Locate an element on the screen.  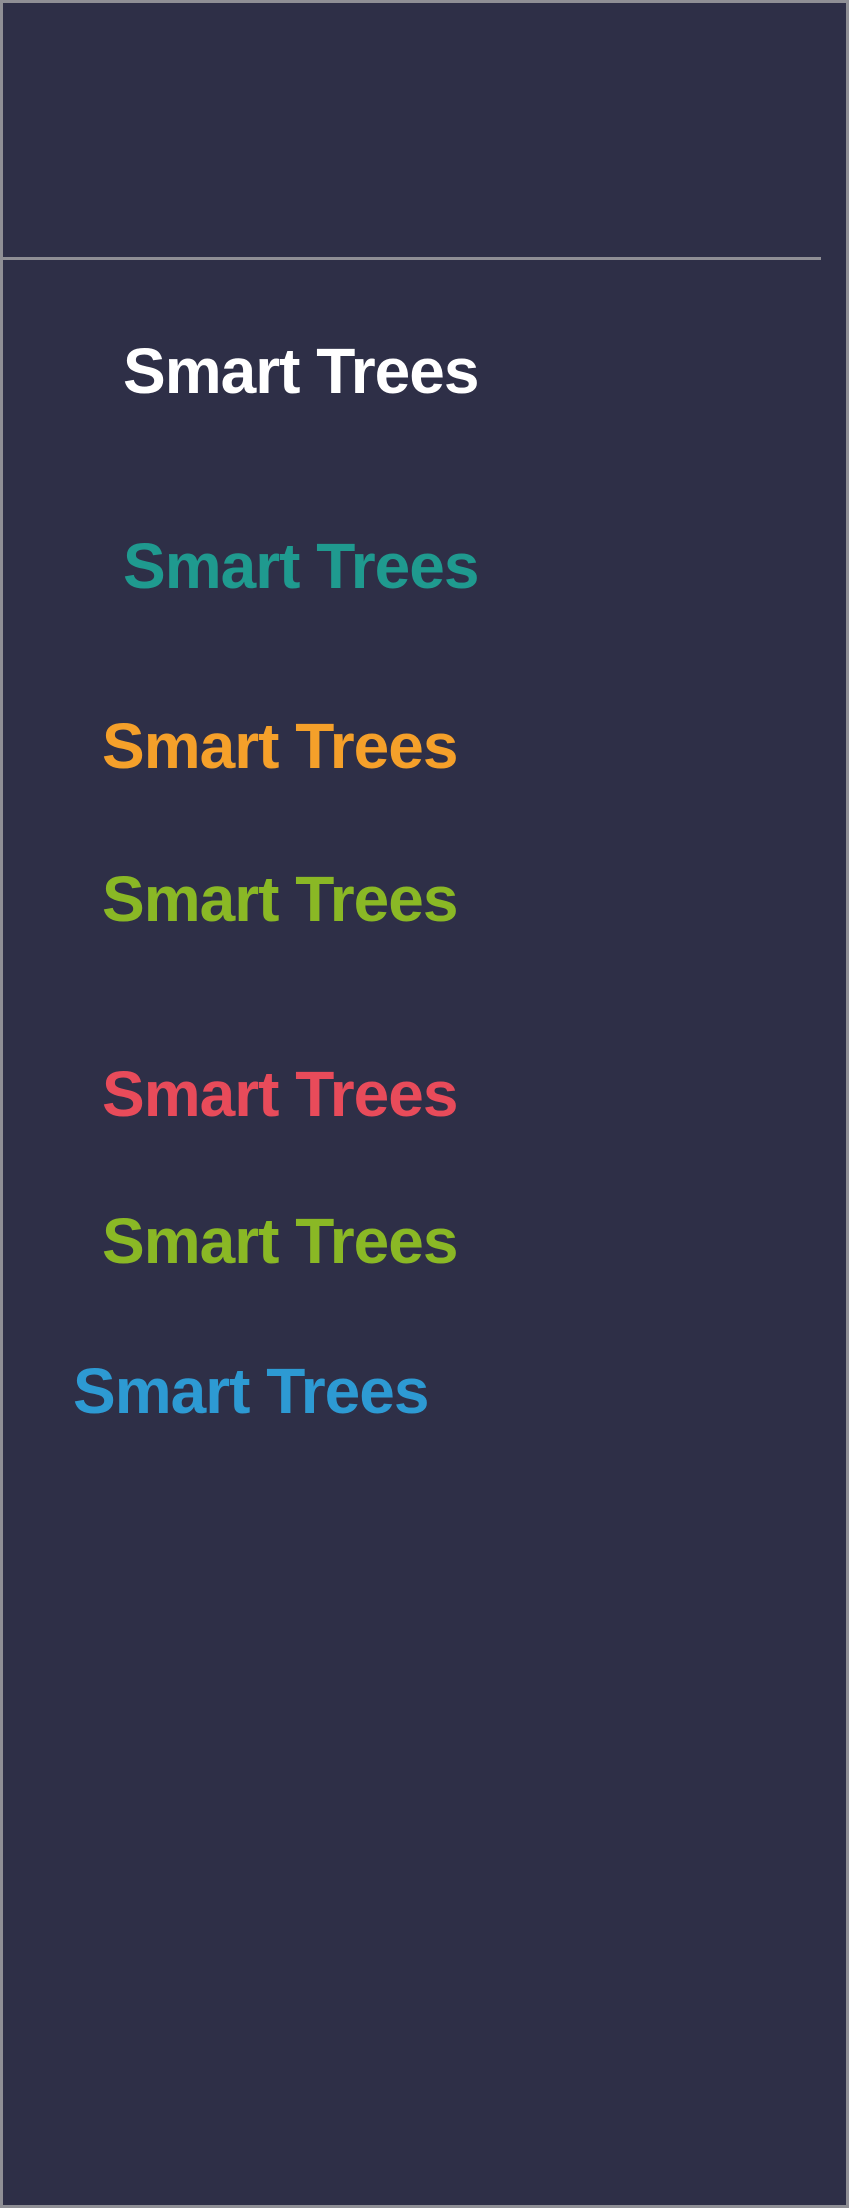
logo-text-green-2: Smart Trees is located at coordinates (280, 1241).